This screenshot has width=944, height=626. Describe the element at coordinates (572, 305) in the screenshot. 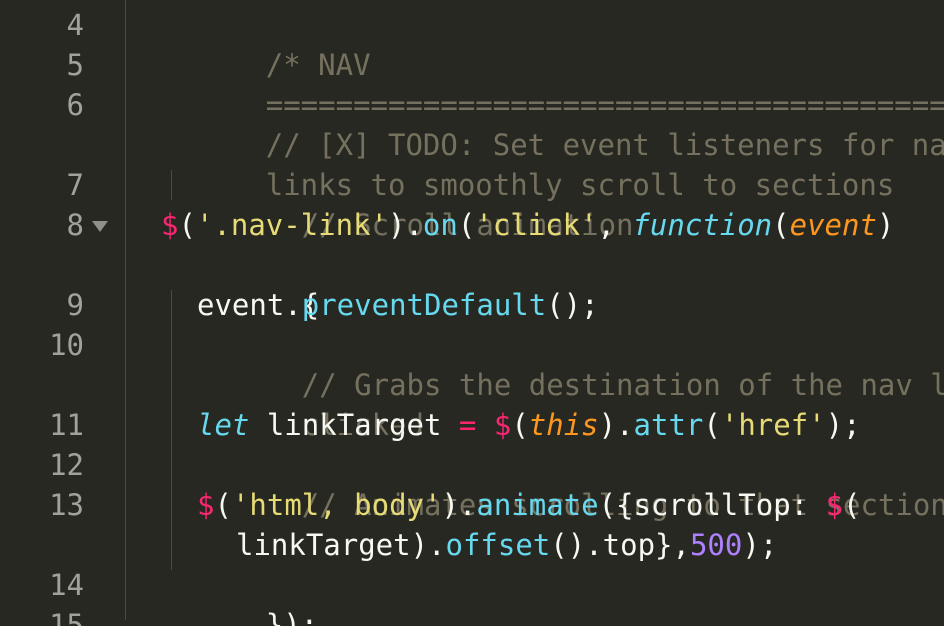

I see `punct: ();` at that location.